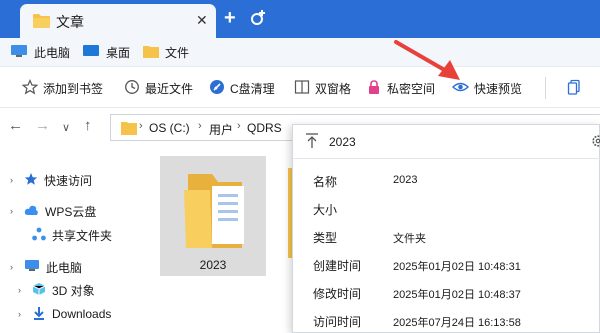 The image size is (600, 333). Describe the element at coordinates (73, 88) in the screenshot. I see `toolbar-label: 添加到书签` at that location.